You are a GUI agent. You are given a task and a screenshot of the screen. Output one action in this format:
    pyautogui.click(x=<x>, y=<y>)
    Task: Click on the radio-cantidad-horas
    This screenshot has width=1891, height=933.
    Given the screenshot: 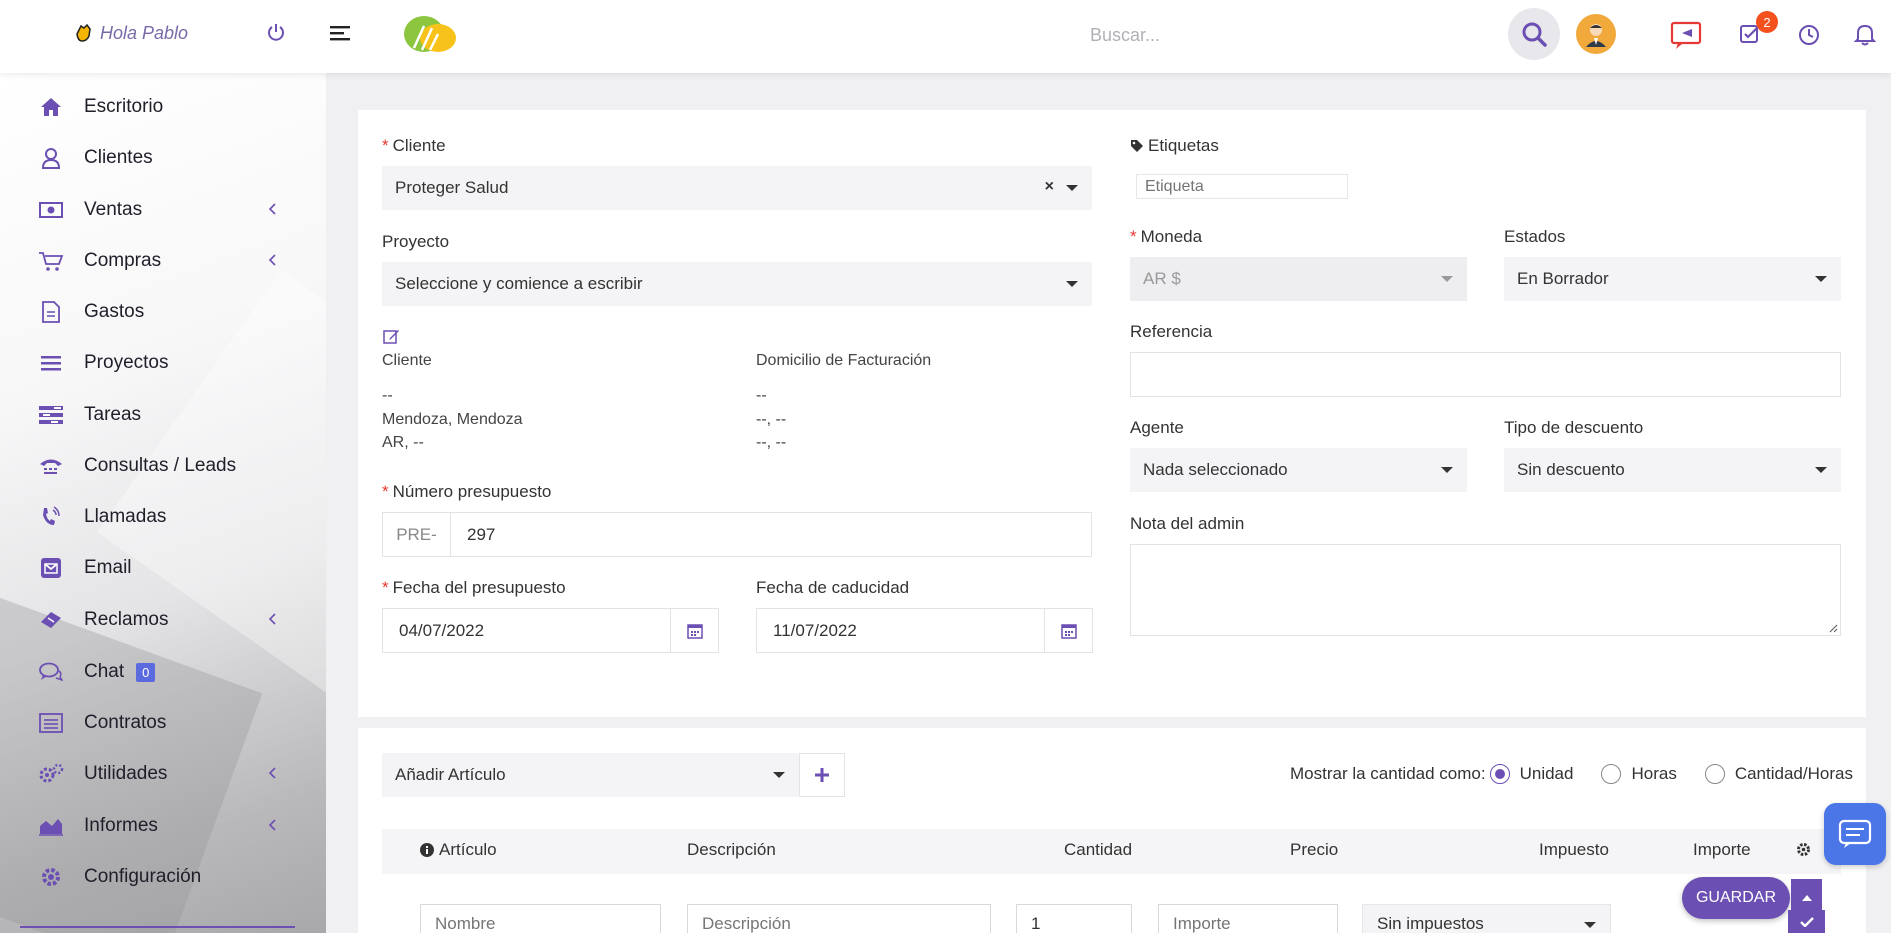 What is the action you would take?
    pyautogui.click(x=1714, y=774)
    